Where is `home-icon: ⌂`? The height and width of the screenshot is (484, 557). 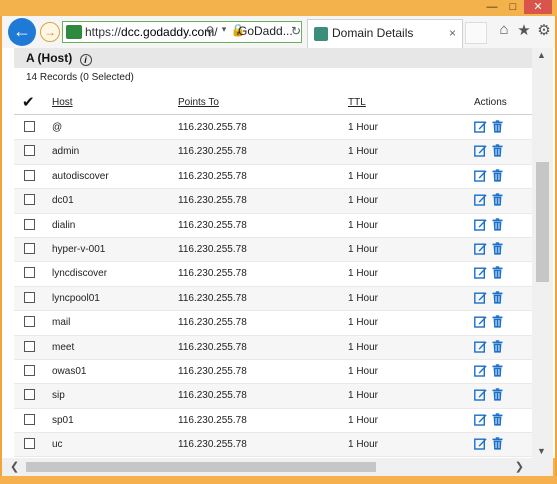 home-icon: ⌂ is located at coordinates (504, 29).